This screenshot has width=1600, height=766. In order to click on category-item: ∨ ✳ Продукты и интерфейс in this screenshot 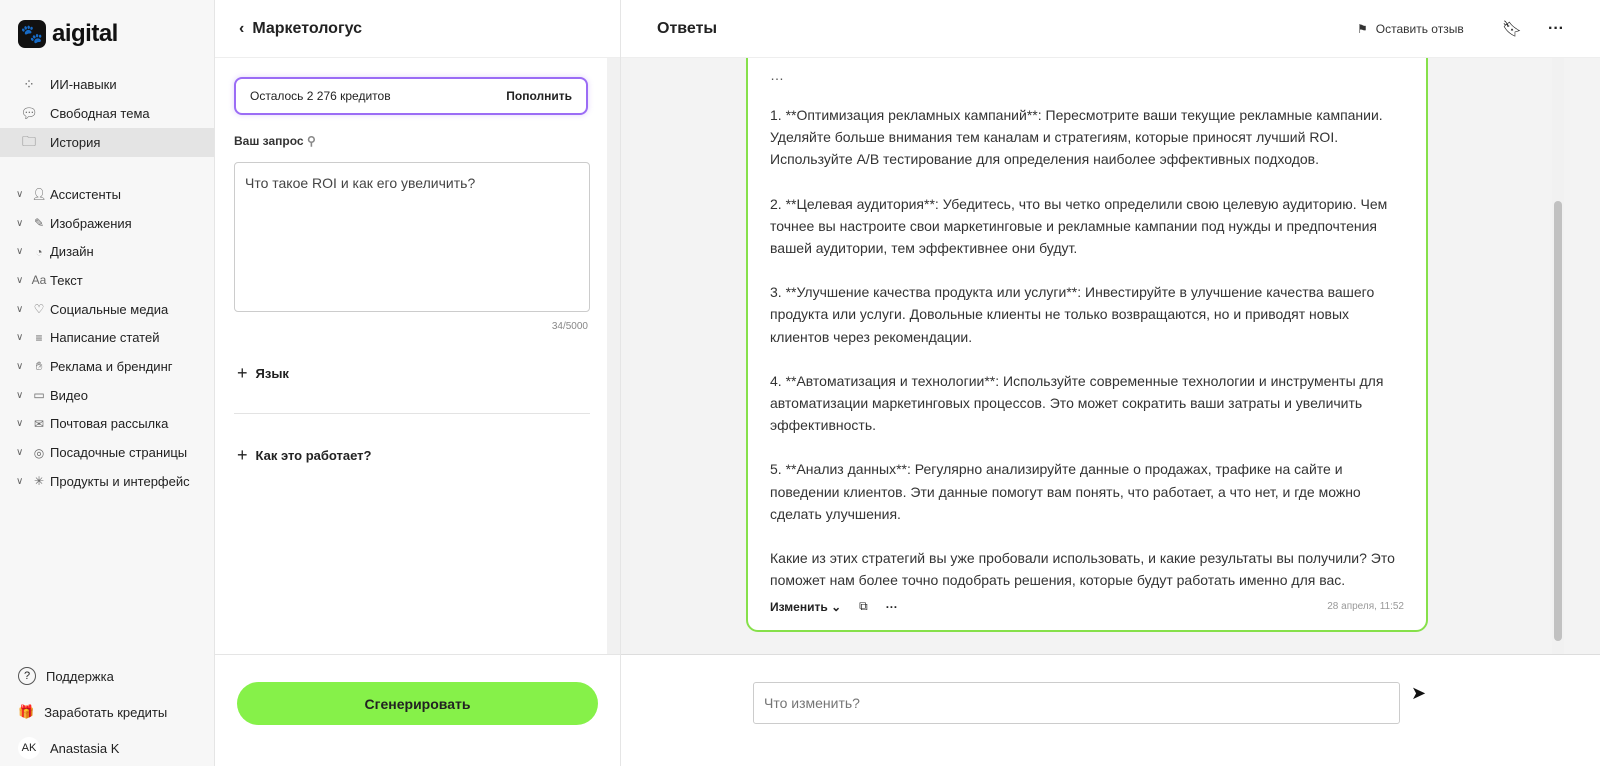, I will do `click(95, 481)`.